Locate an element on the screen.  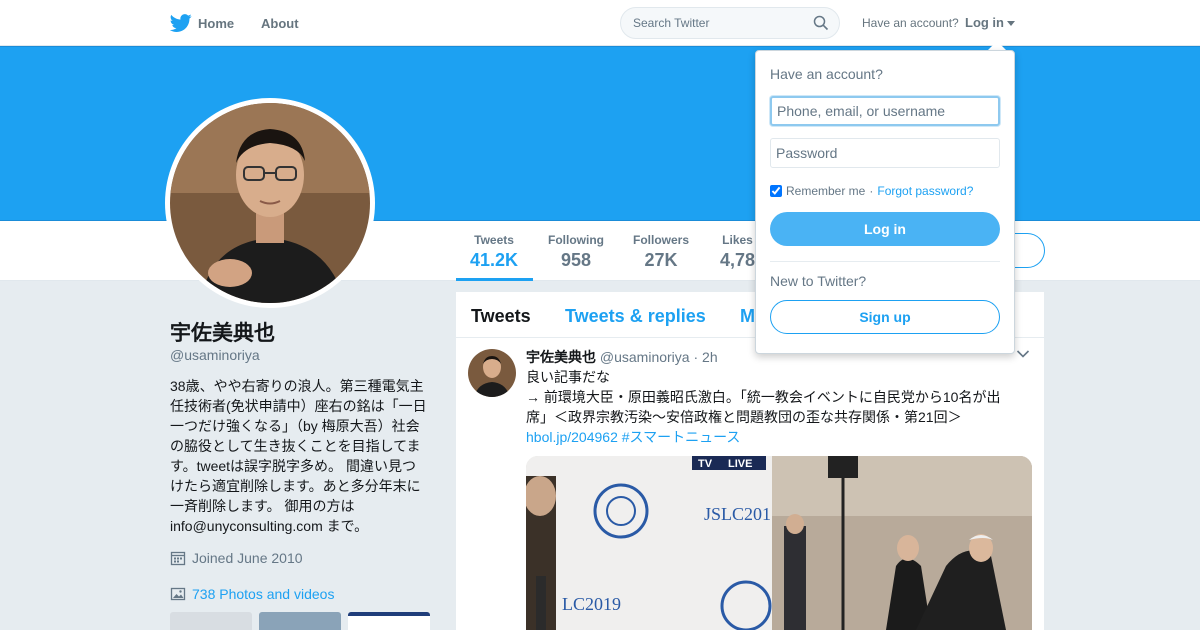
photos-videos-label: 738 Photos and videos is located at coordinates (263, 594).